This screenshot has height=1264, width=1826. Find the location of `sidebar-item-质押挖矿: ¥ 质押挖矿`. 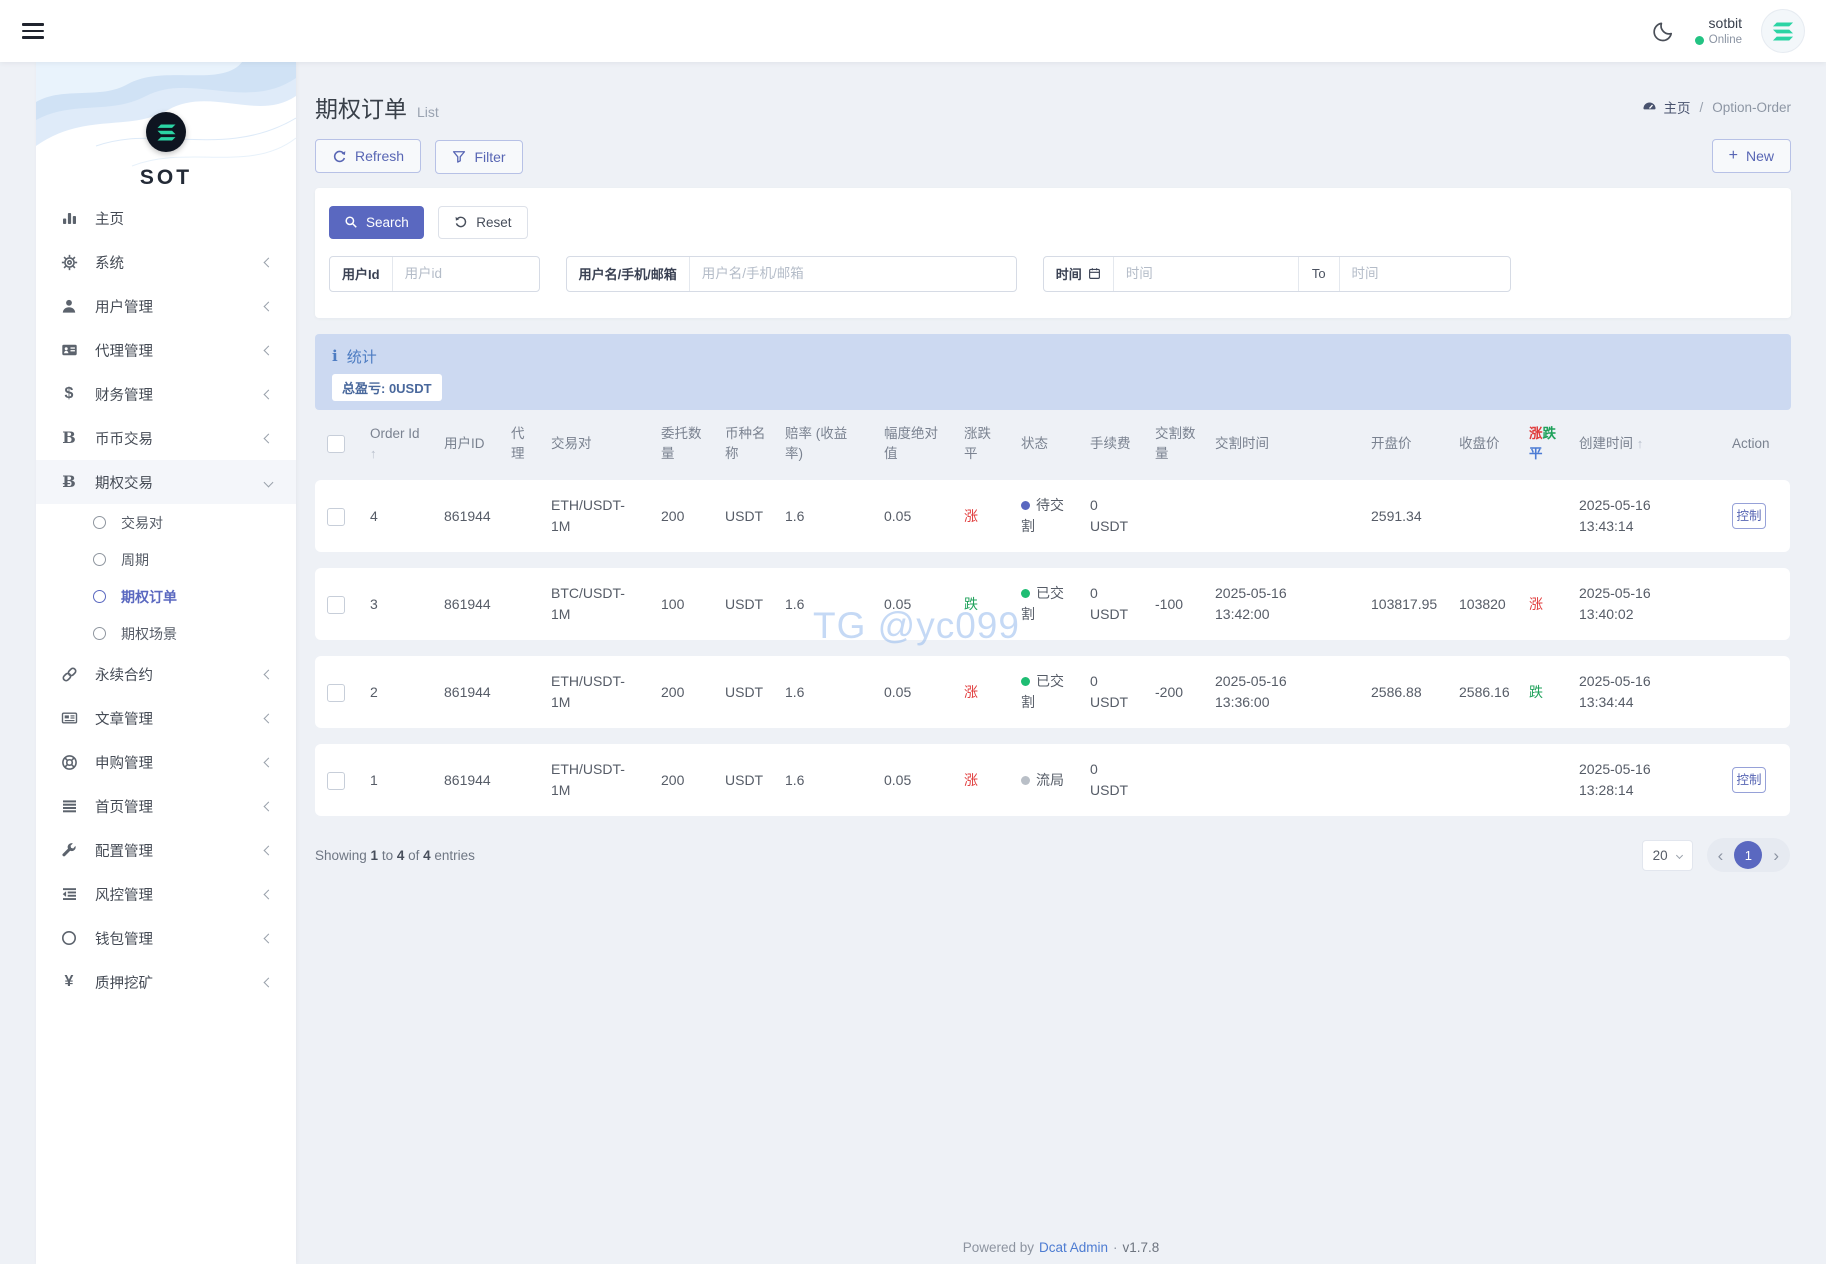

sidebar-item-质押挖矿: ¥ 质押挖矿 is located at coordinates (166, 982).